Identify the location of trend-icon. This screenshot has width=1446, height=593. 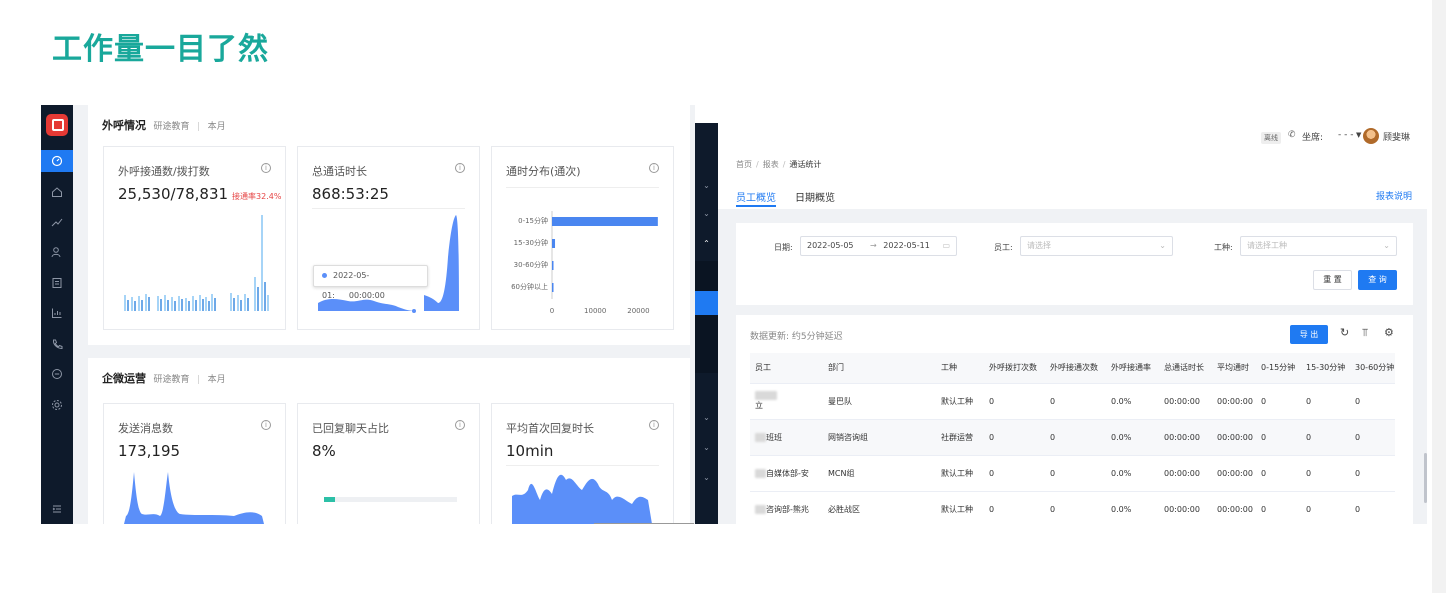
(57, 222).